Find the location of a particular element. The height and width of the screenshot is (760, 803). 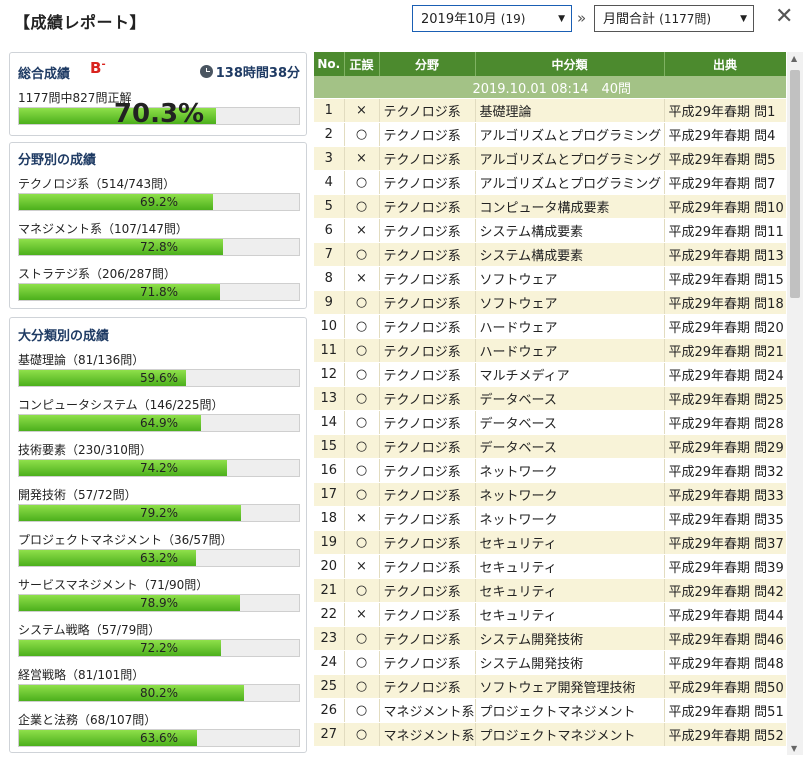

result-progress-bar: 63.2% is located at coordinates (159, 558).